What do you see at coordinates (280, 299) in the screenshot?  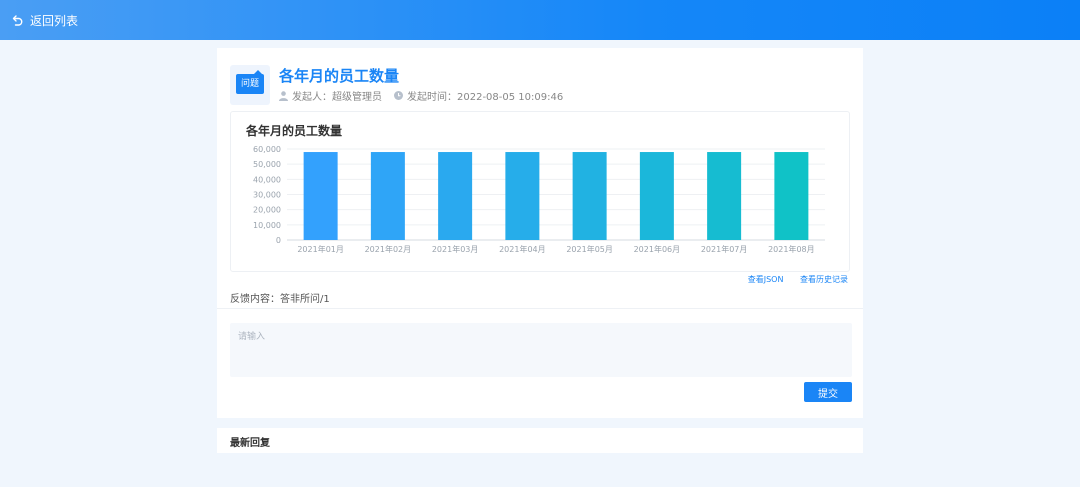 I see `feedback-text: 反馈内容：答非所问/1` at bounding box center [280, 299].